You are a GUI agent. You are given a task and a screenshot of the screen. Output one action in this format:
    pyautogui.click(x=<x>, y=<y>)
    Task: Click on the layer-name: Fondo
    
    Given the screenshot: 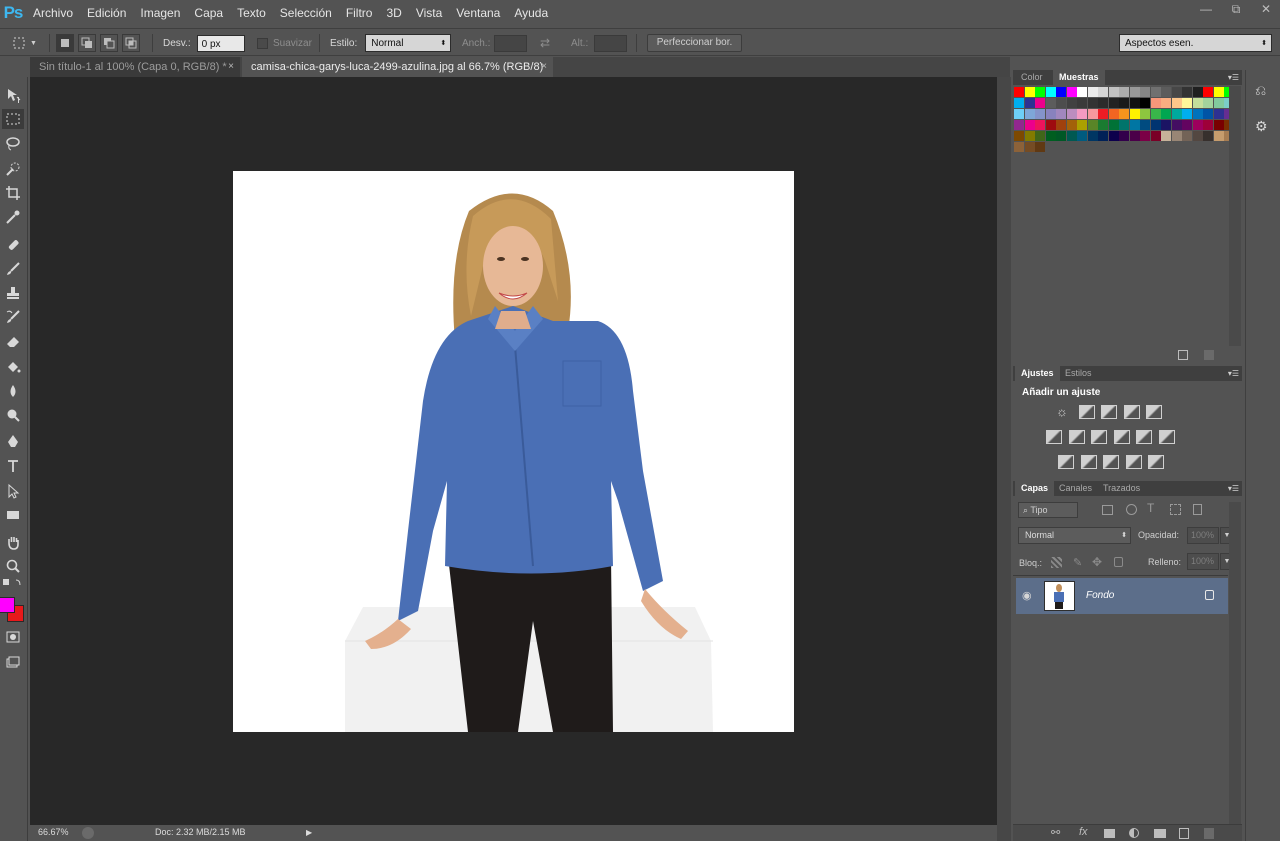 What is the action you would take?
    pyautogui.click(x=1100, y=595)
    